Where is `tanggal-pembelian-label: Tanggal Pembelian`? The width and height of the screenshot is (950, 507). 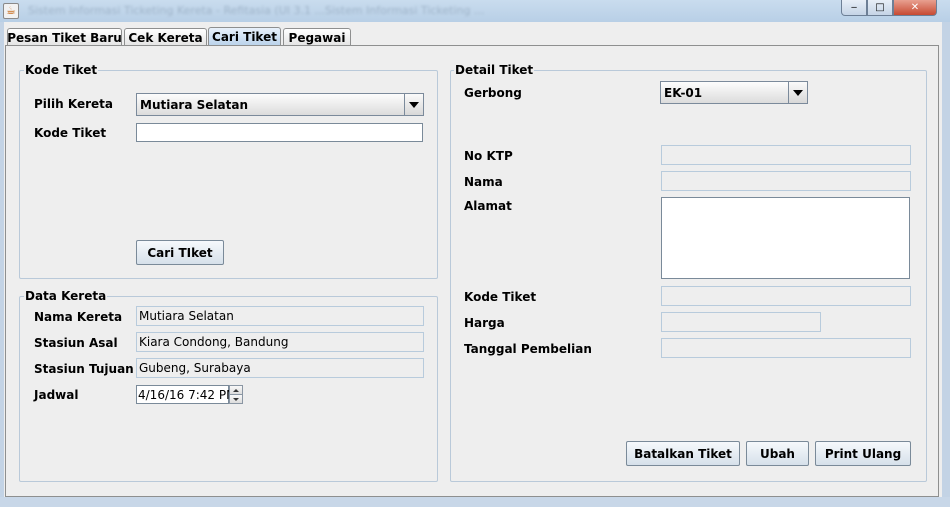
tanggal-pembelian-label: Tanggal Pembelian is located at coordinates (528, 349).